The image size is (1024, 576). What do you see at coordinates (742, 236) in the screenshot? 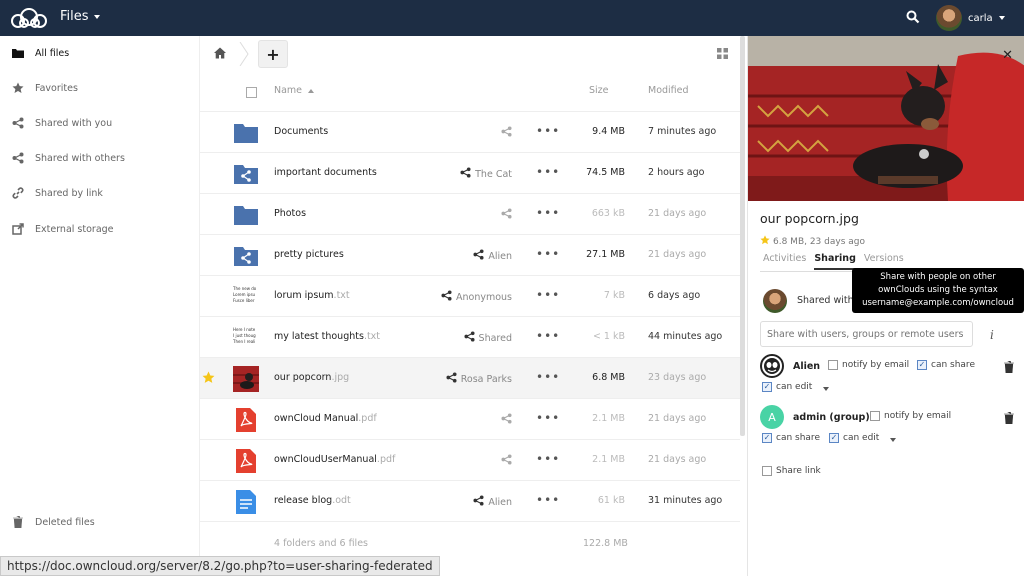
I see `file-list-scrollbar` at bounding box center [742, 236].